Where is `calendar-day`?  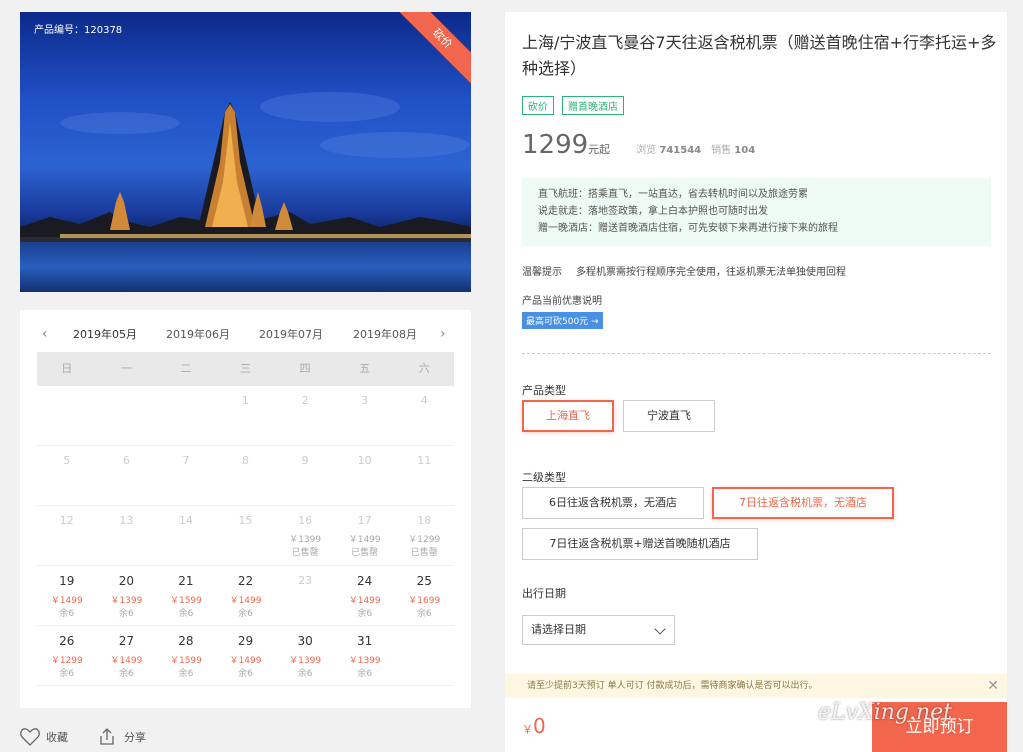 calendar-day is located at coordinates (186, 415).